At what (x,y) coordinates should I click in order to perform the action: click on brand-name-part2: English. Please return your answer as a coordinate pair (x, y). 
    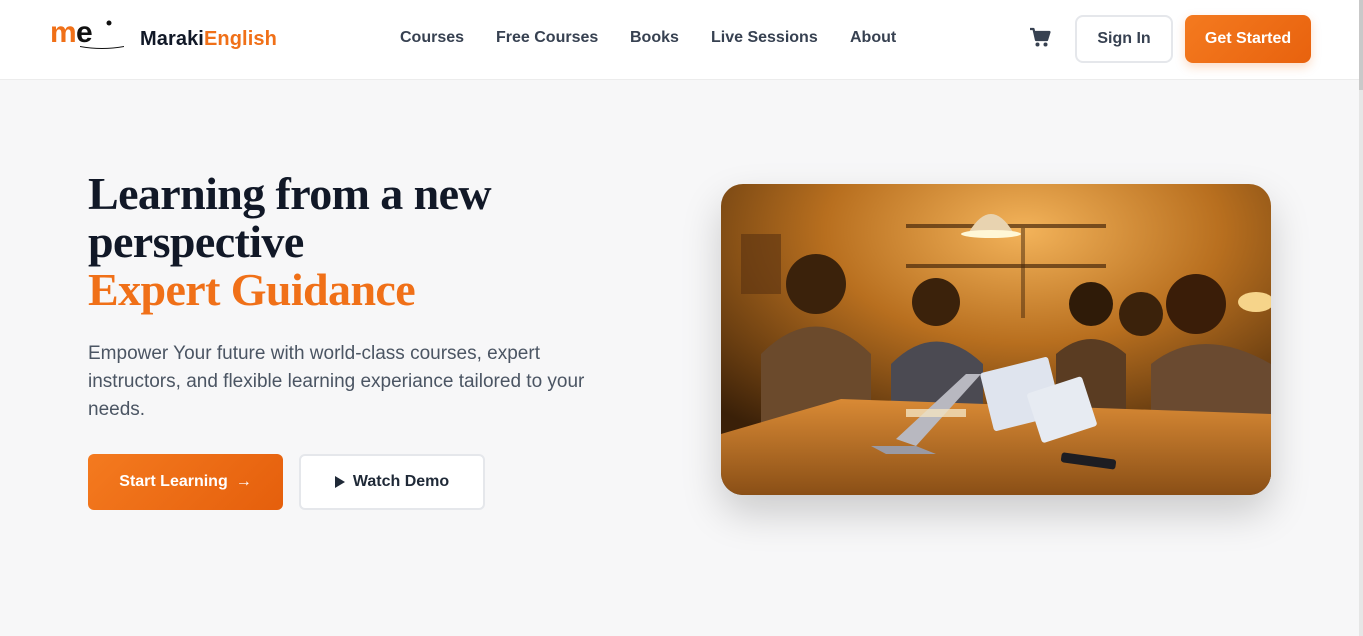
    Looking at the image, I should click on (240, 39).